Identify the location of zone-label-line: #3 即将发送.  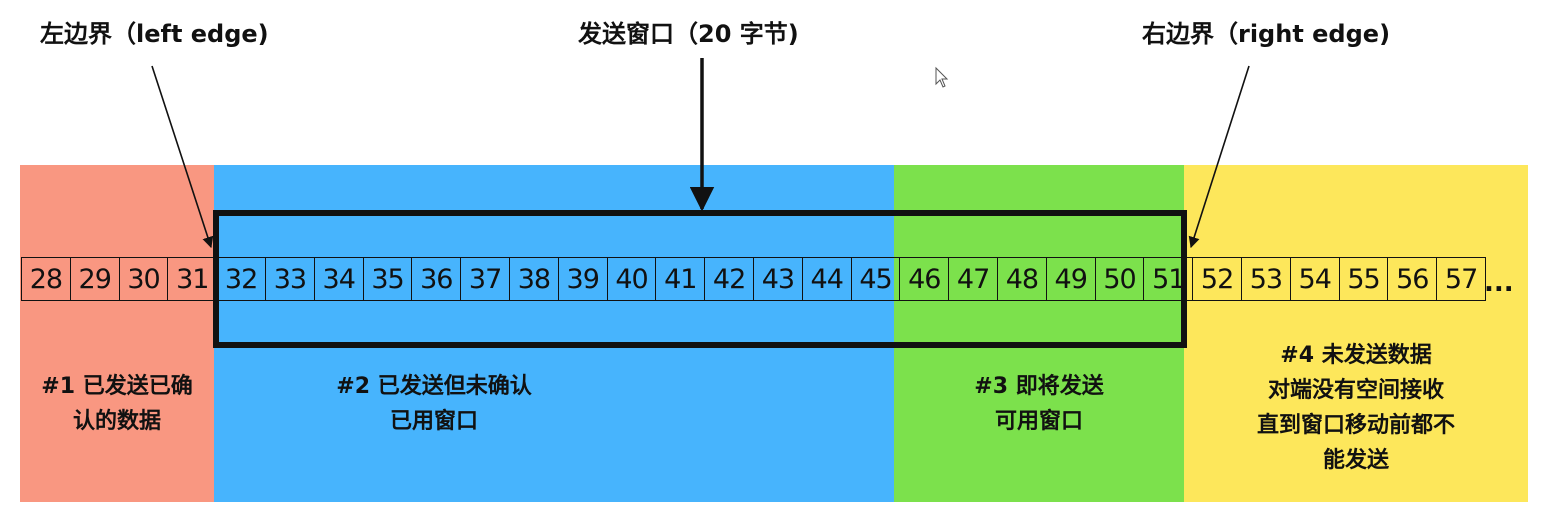
(1039, 386).